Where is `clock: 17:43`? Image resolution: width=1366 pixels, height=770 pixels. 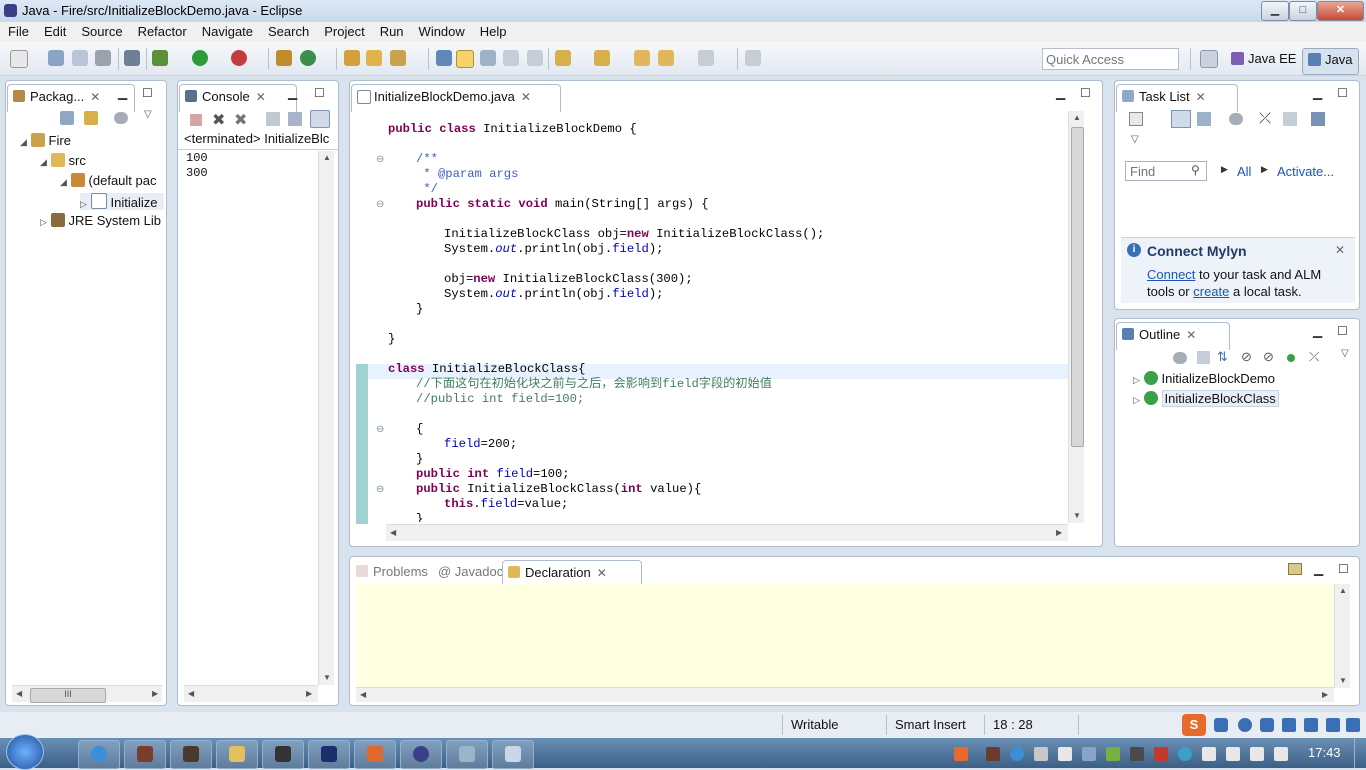 clock: 17:43 is located at coordinates (1324, 752).